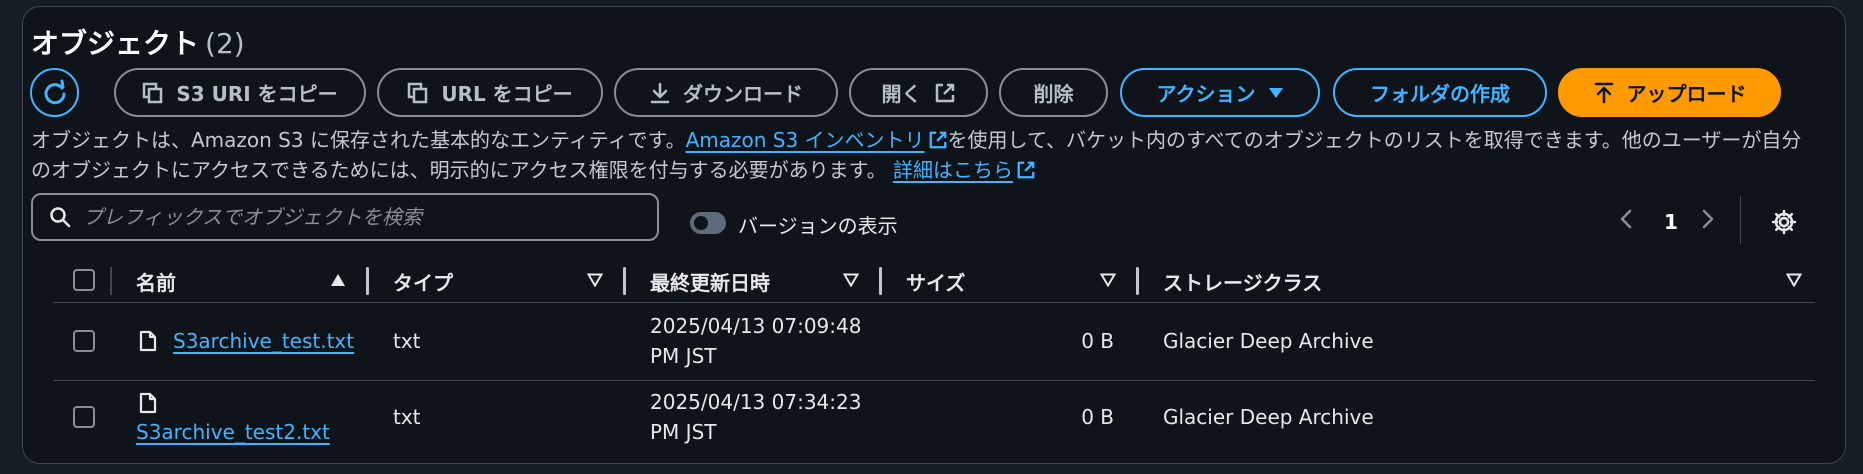 The image size is (1863, 474). Describe the element at coordinates (358, 140) in the screenshot. I see `description-part1: オブジェクトは、Amazon S3 に保存された基本的なエンティティです。` at that location.